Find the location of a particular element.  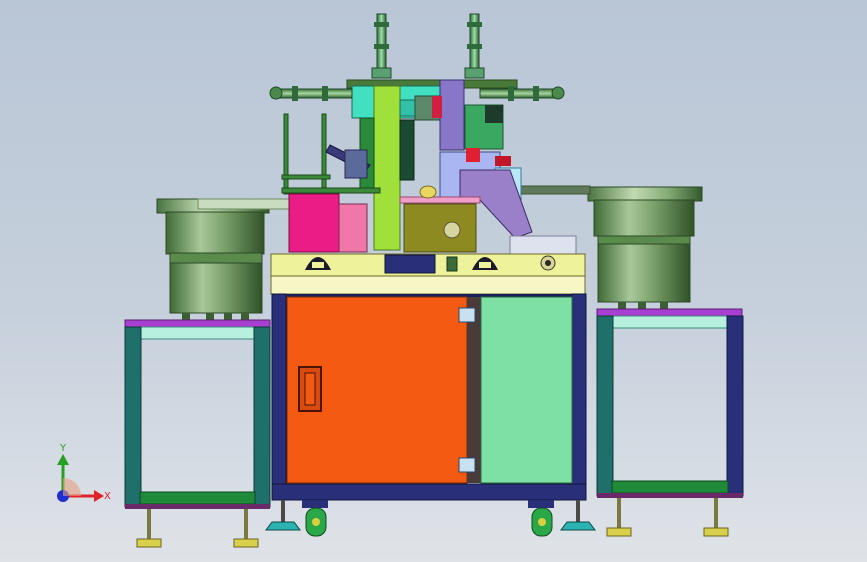

cabinet-divider is located at coordinates (474, 390).